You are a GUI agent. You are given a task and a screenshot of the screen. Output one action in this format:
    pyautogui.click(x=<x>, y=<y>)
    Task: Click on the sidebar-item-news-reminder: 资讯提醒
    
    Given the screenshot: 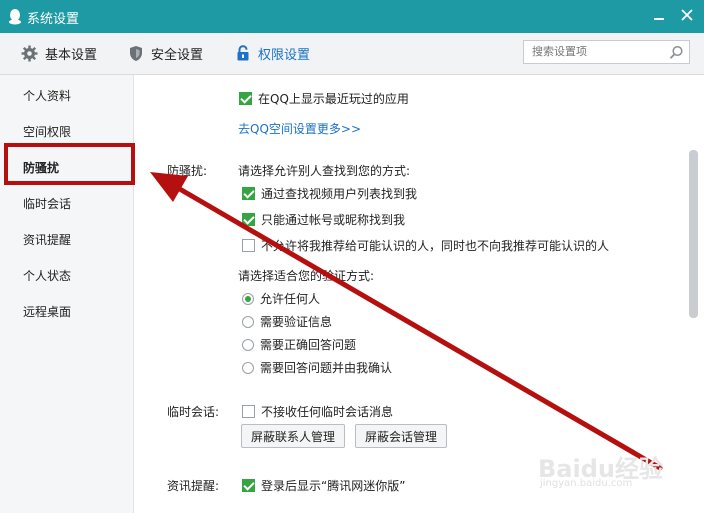 What is the action you would take?
    pyautogui.click(x=47, y=239)
    